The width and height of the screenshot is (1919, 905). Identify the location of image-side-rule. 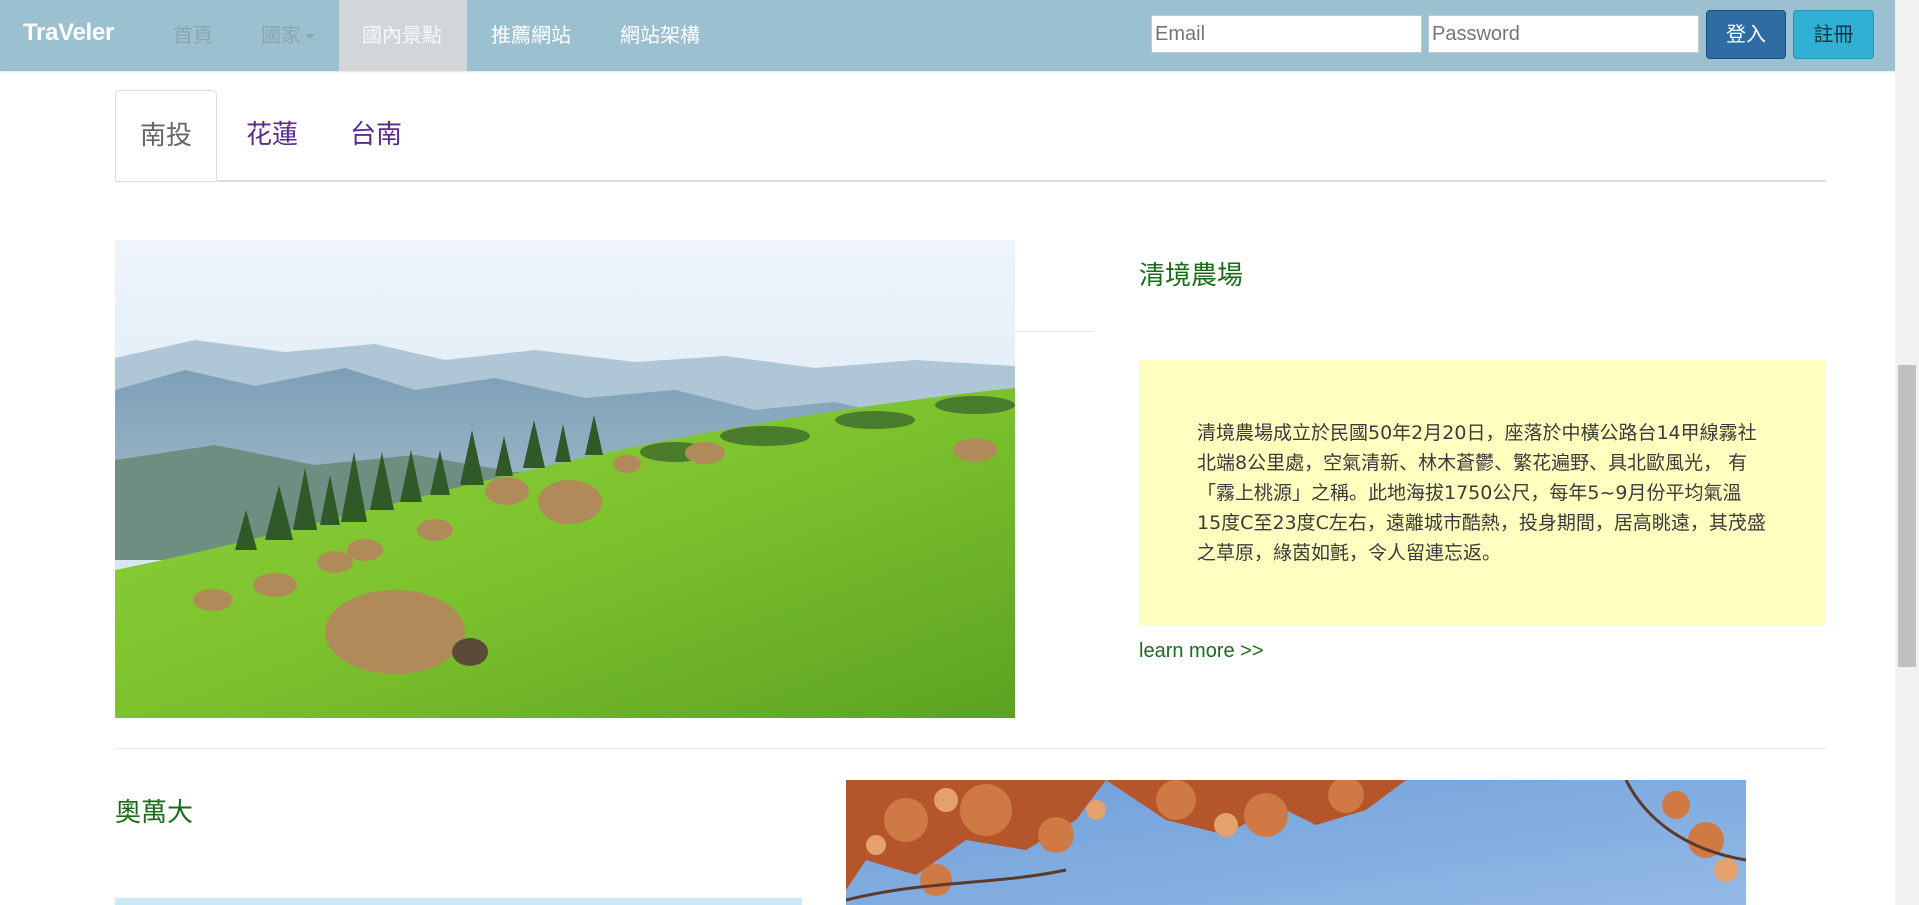
(1054, 331).